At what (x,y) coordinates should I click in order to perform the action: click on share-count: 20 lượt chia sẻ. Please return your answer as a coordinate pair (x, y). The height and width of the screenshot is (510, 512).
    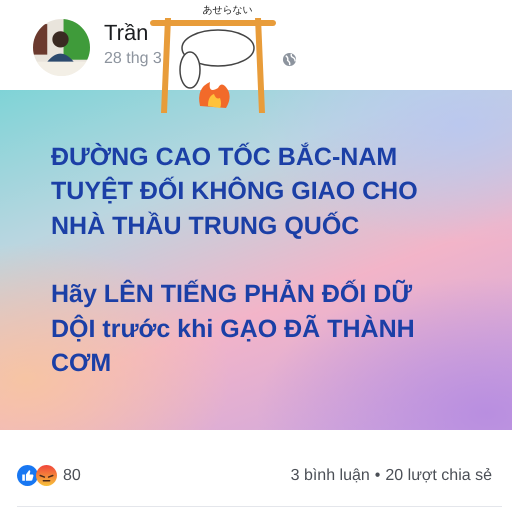
    Looking at the image, I should click on (438, 475).